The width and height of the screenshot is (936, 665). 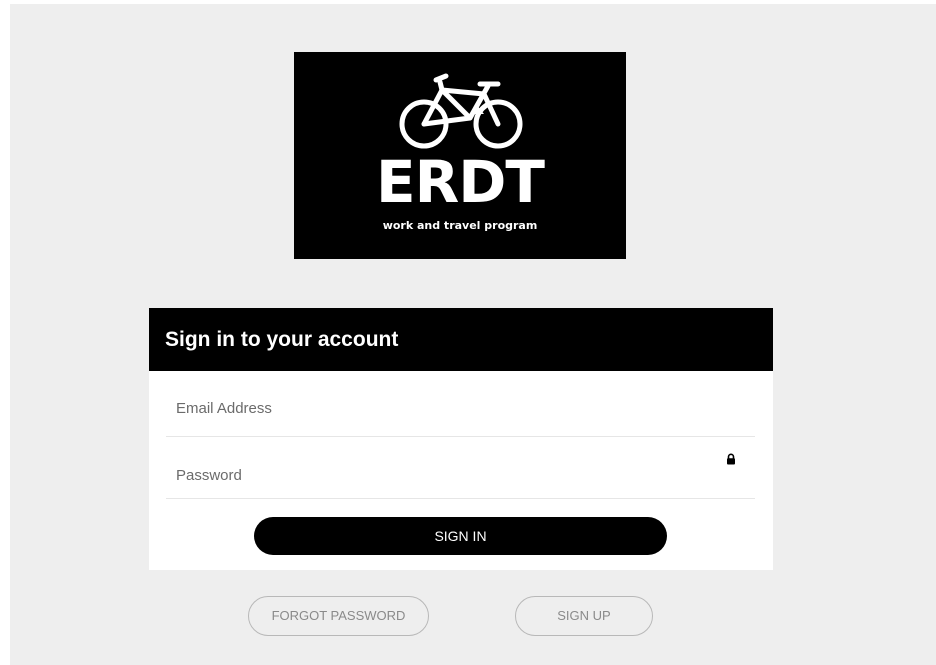 I want to click on sign-in-button: SIGN IN, so click(x=460, y=536).